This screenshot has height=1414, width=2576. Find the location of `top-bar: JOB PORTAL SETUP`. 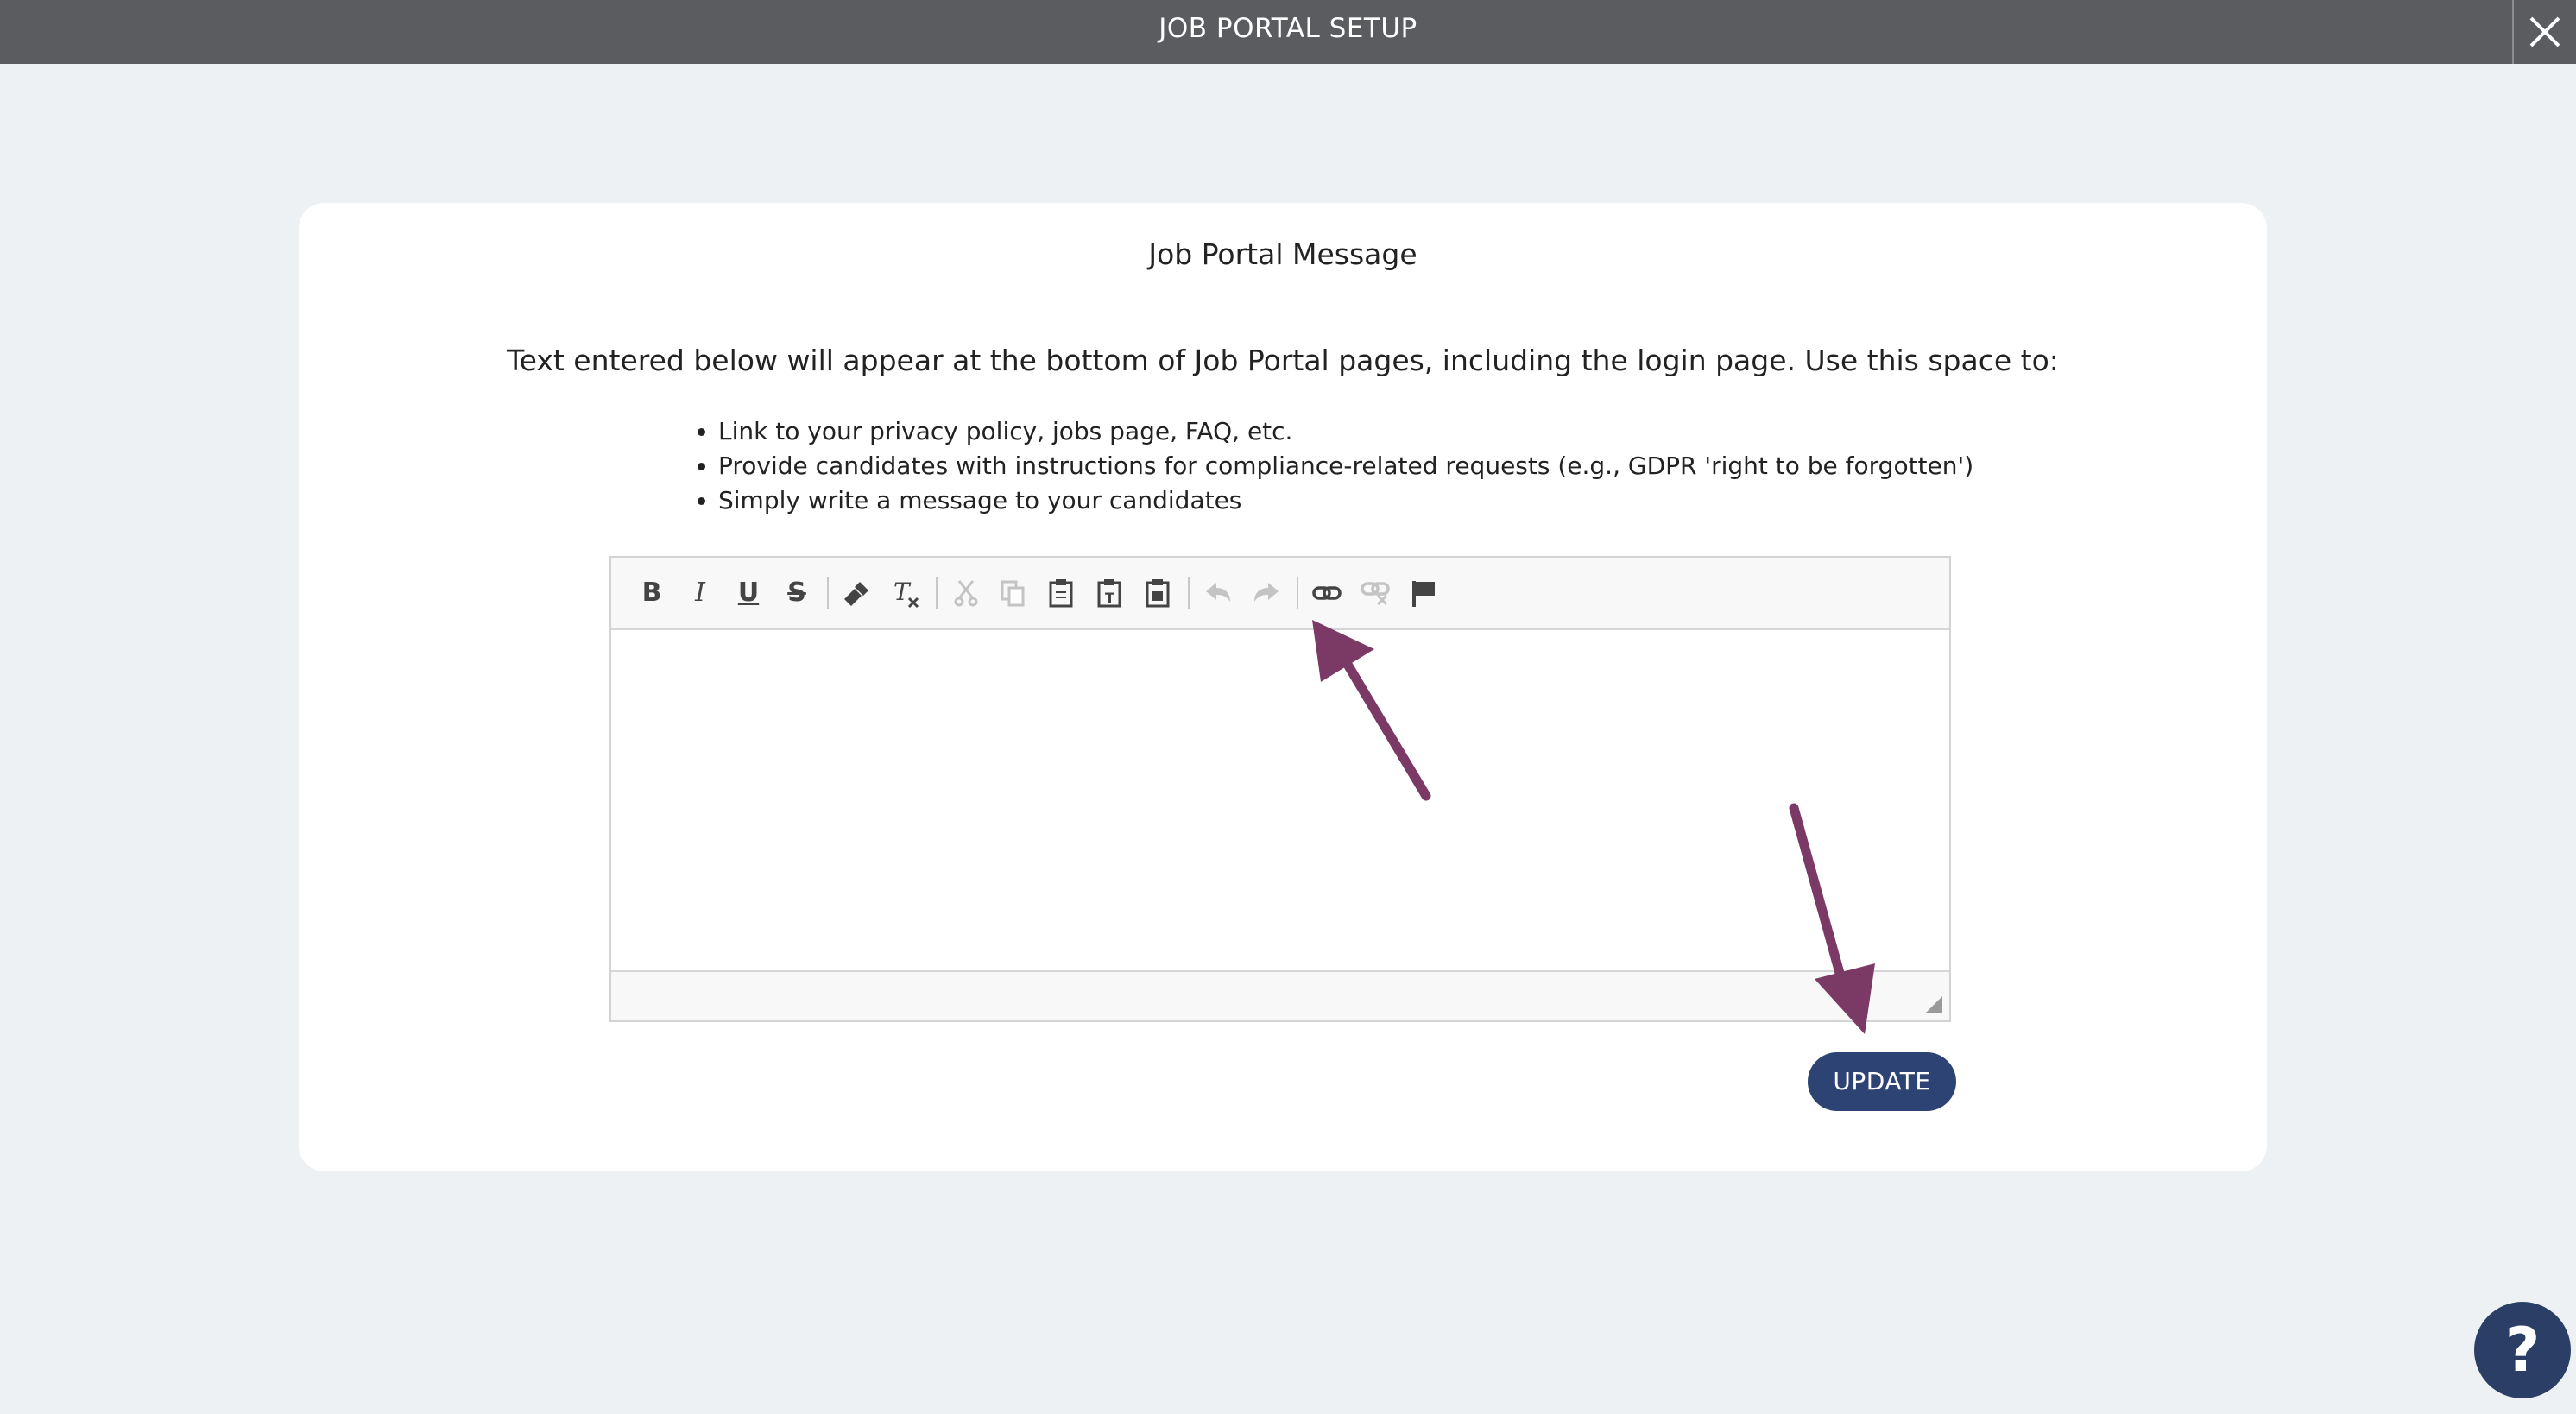

top-bar: JOB PORTAL SETUP is located at coordinates (1288, 32).